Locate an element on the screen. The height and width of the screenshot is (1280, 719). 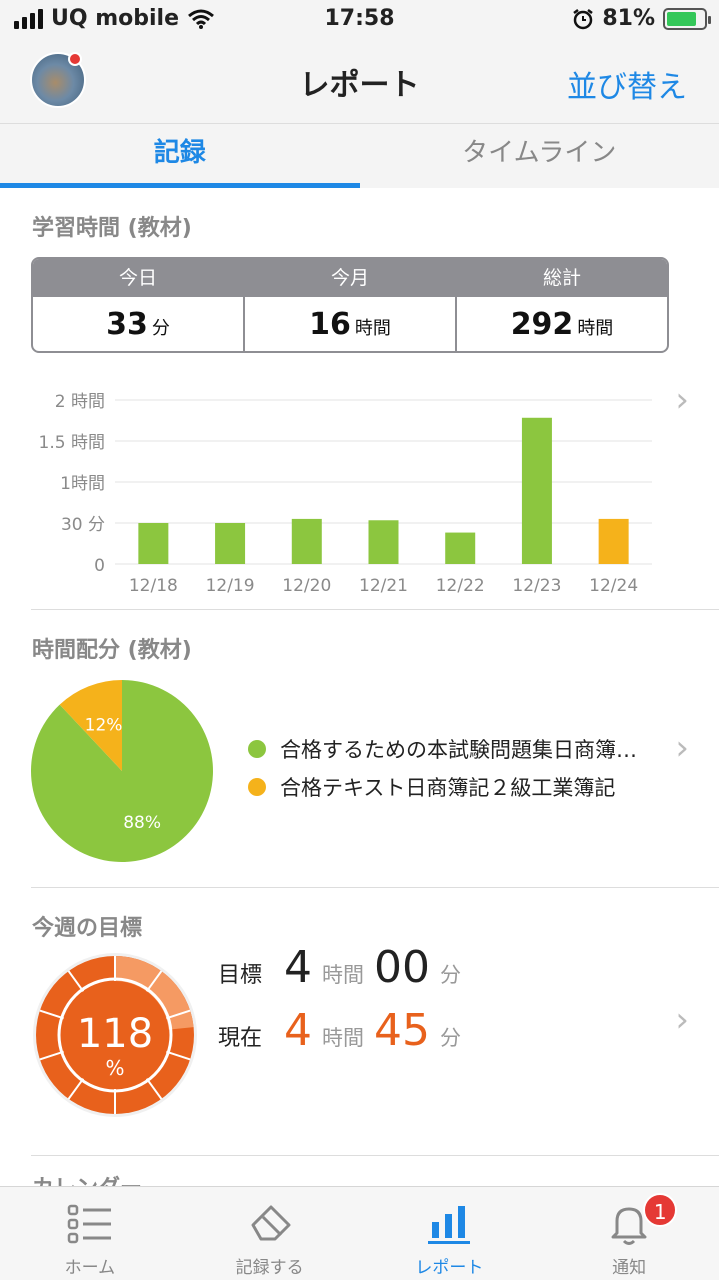
x-tick-label: 12/19 is located at coordinates (230, 586).